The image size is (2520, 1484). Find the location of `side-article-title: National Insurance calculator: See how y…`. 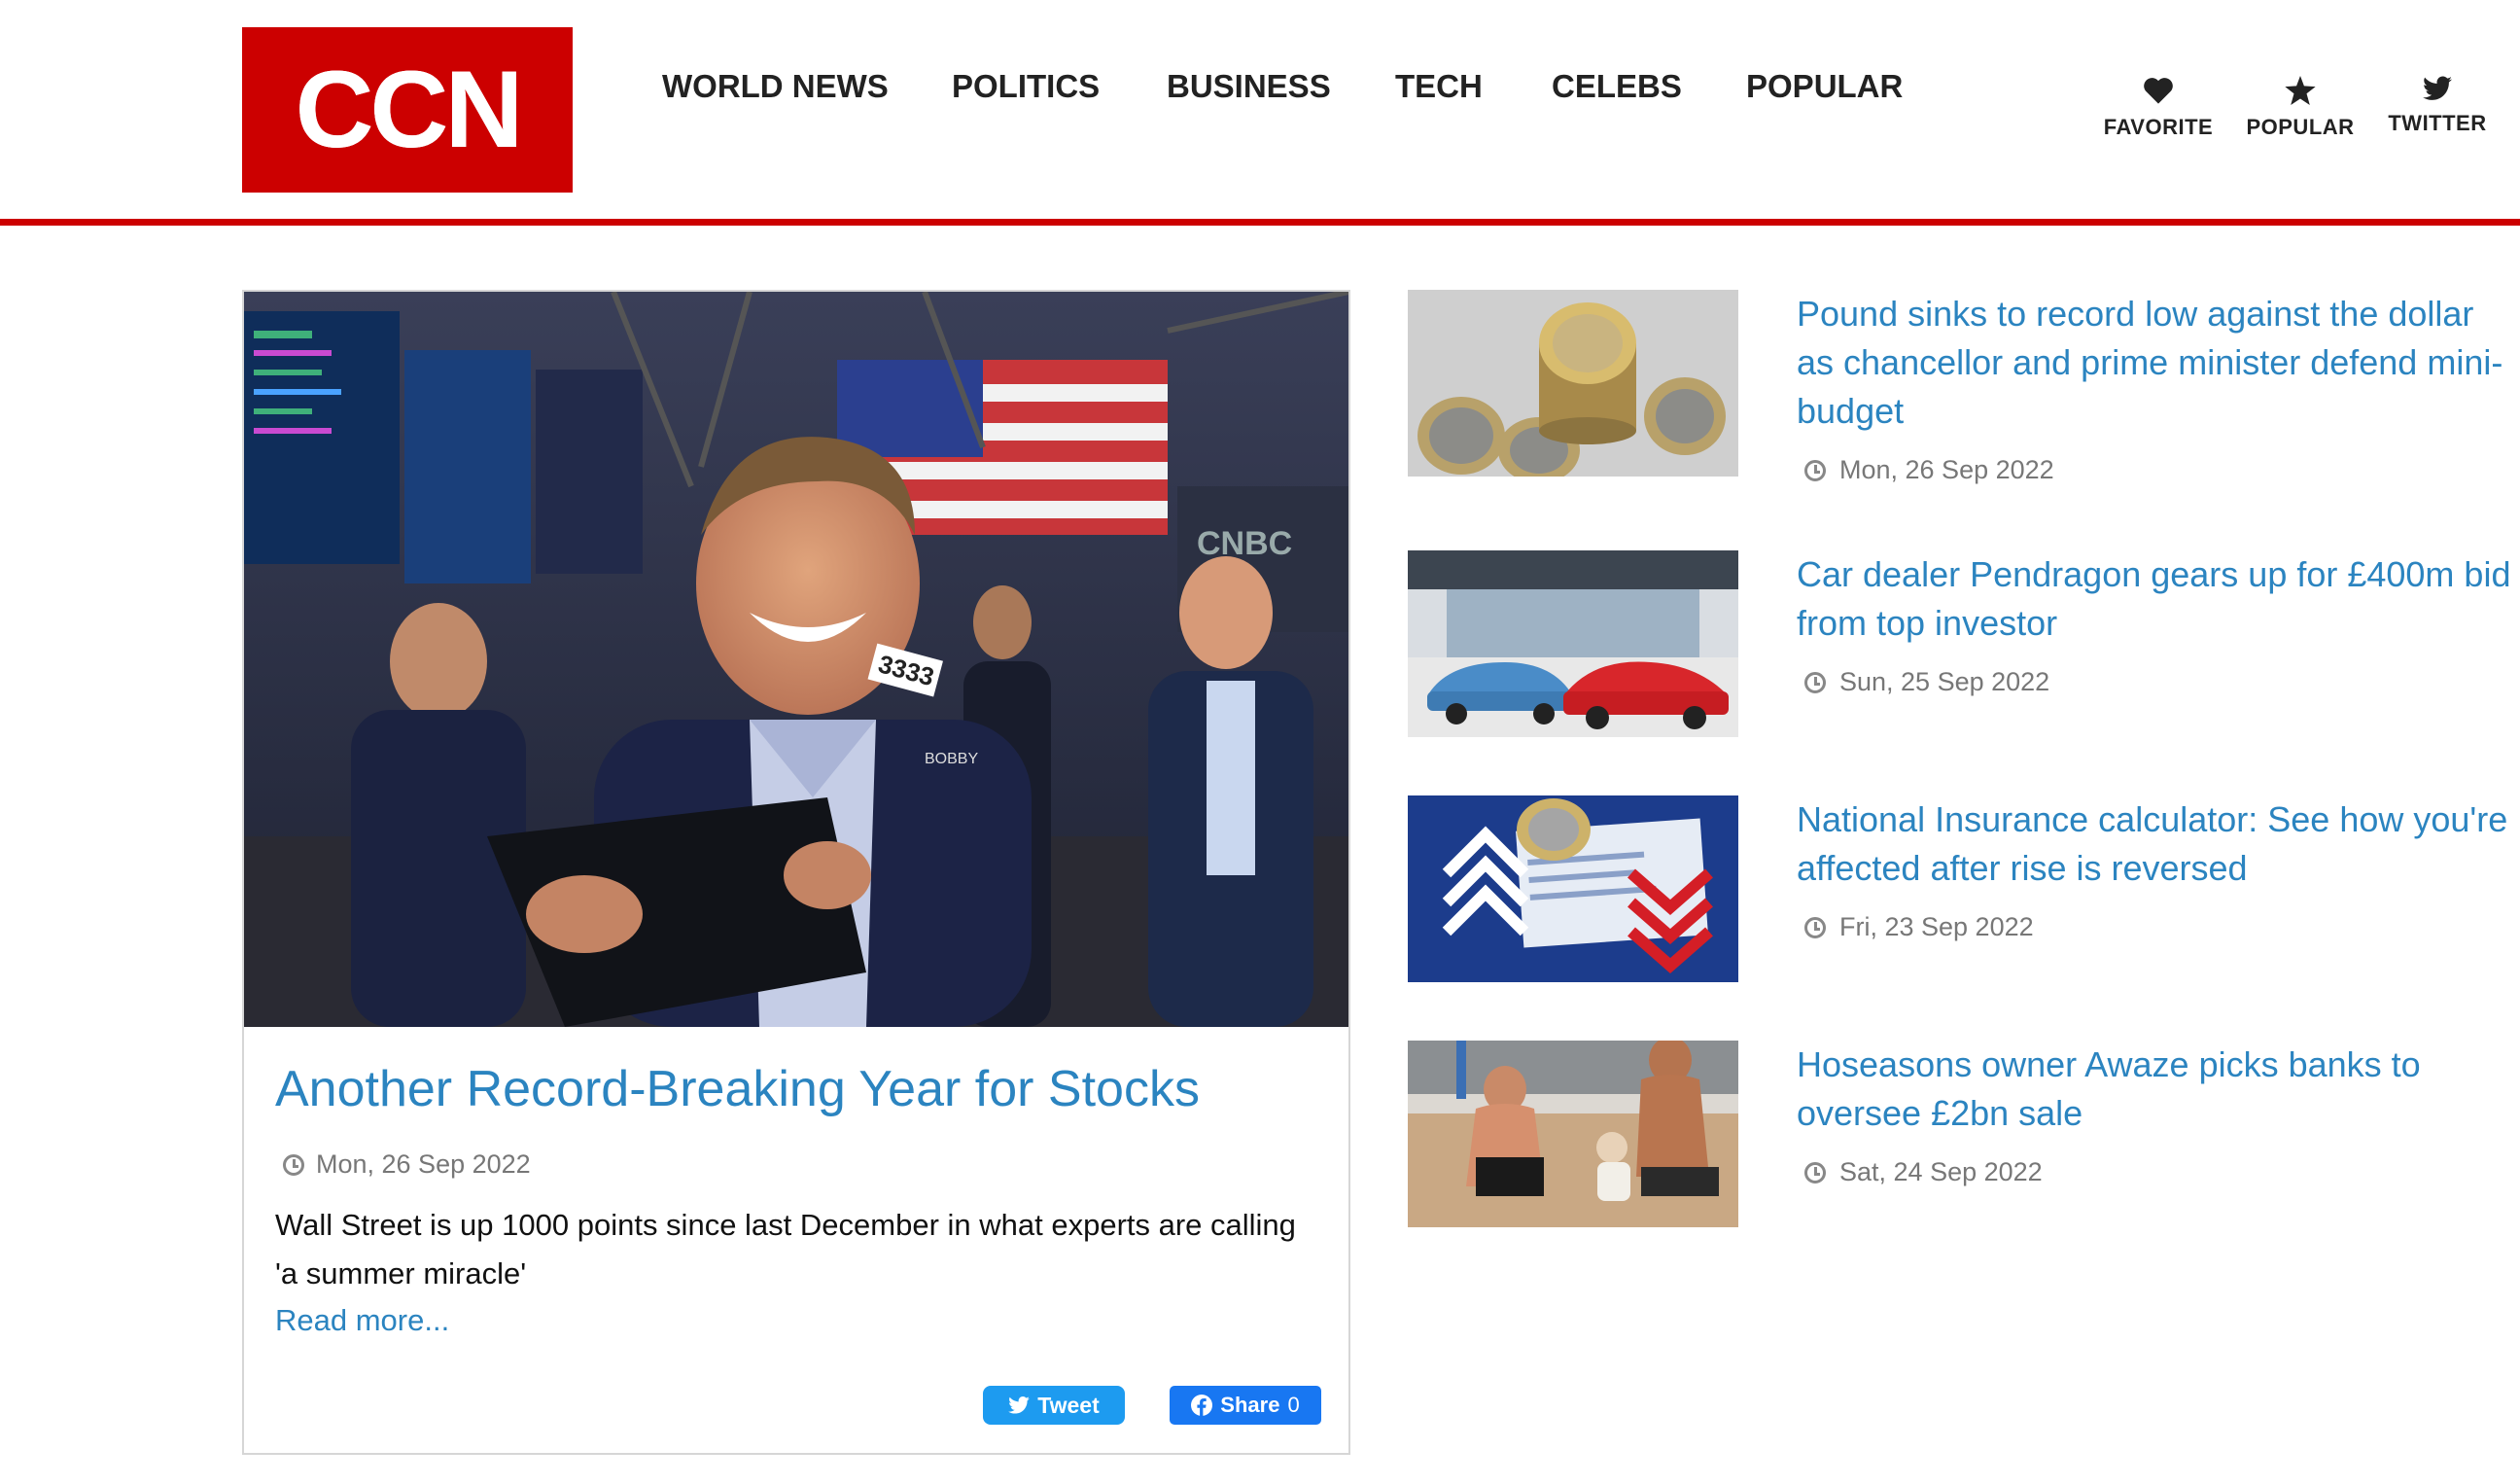

side-article-title: National Insurance calculator: See how y… is located at coordinates (2156, 844).